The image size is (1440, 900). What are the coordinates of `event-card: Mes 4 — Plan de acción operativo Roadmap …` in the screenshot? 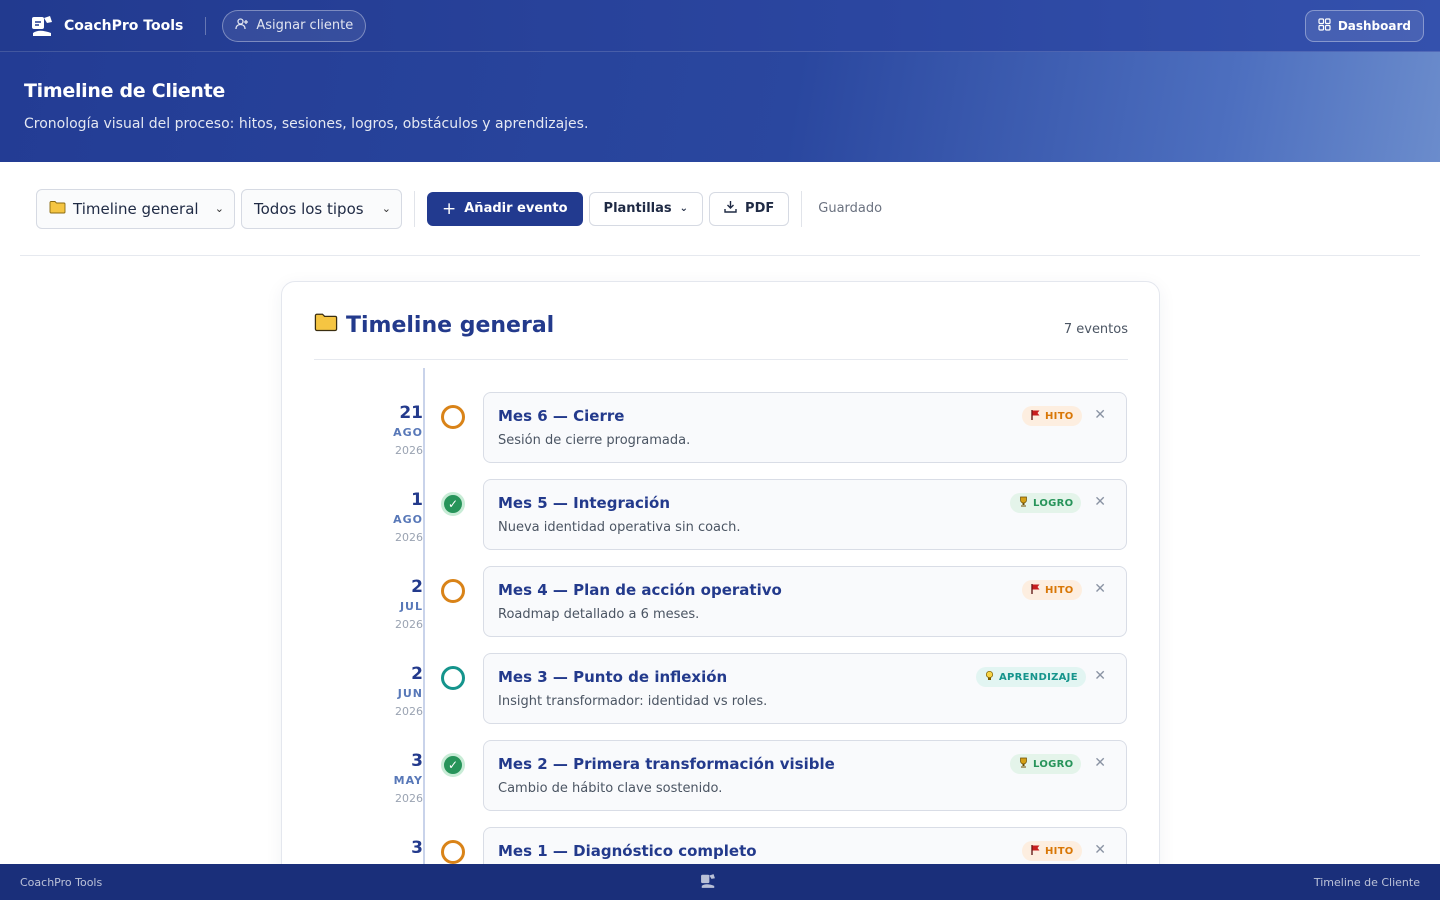 It's located at (805, 601).